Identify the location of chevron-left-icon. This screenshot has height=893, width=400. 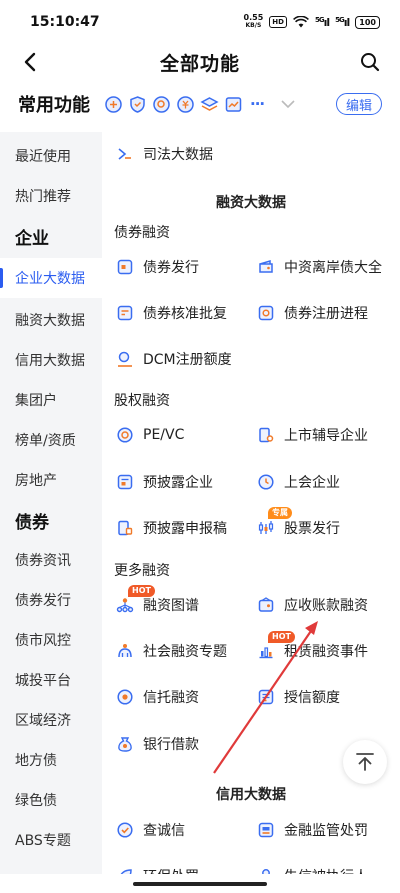
(30, 62).